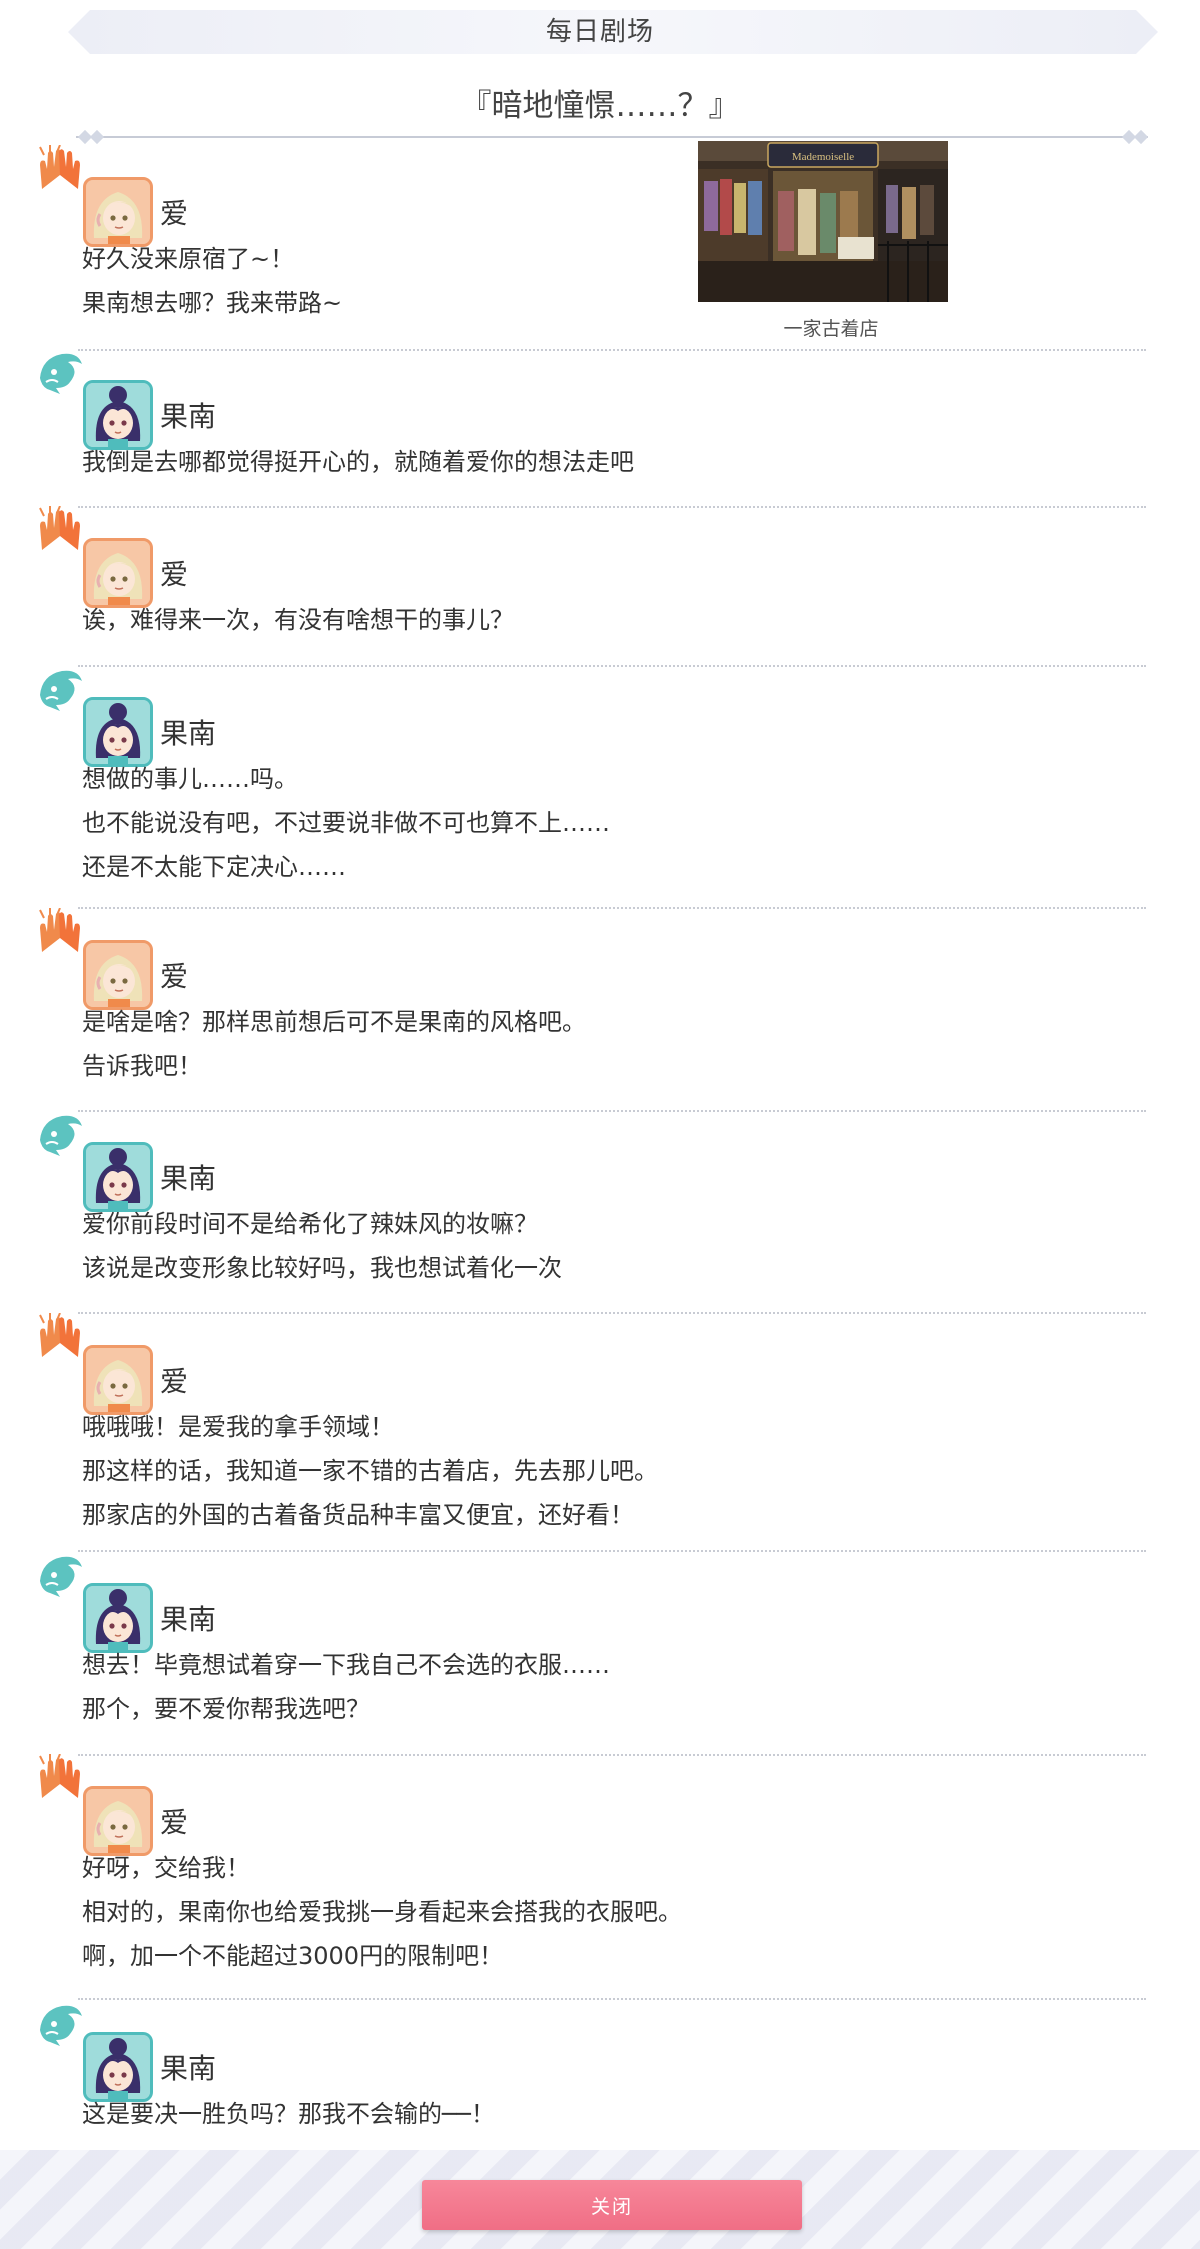  Describe the element at coordinates (612, 137) in the screenshot. I see `title-divider` at that location.